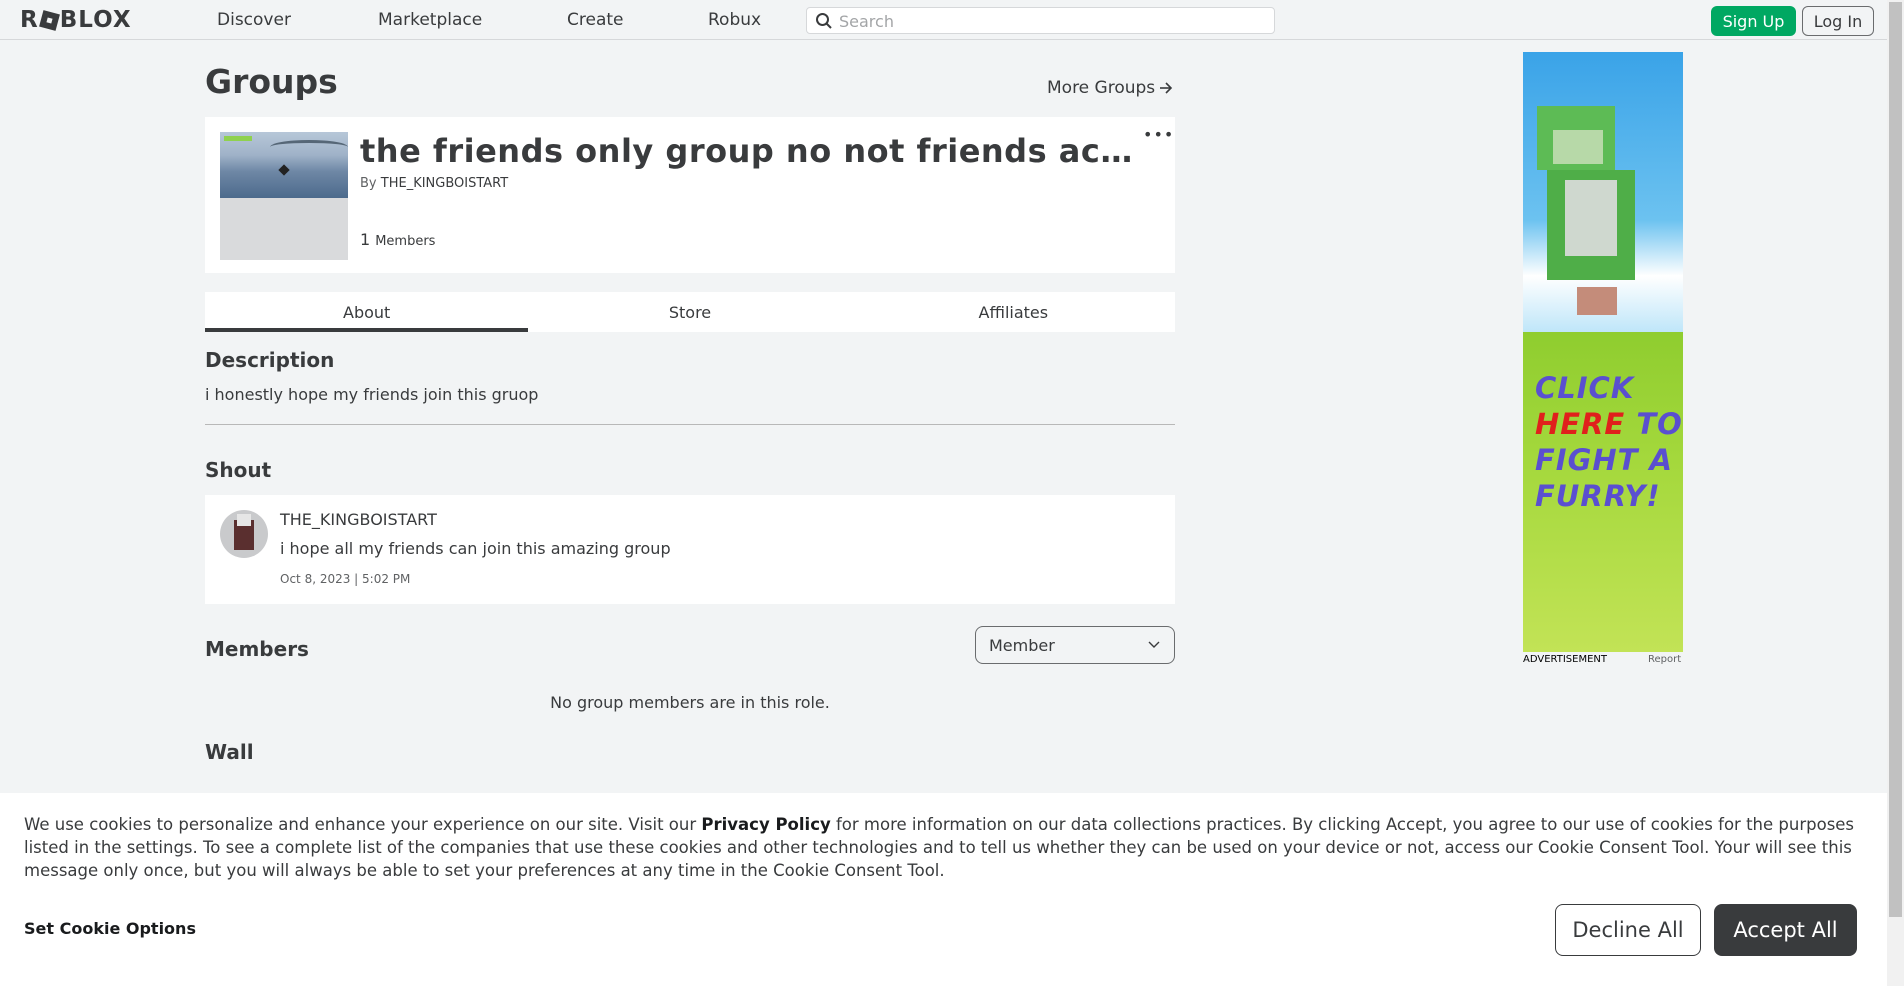 This screenshot has width=1904, height=986. Describe the element at coordinates (1604, 460) in the screenshot. I see `ad-line-3: FIGHT A` at that location.